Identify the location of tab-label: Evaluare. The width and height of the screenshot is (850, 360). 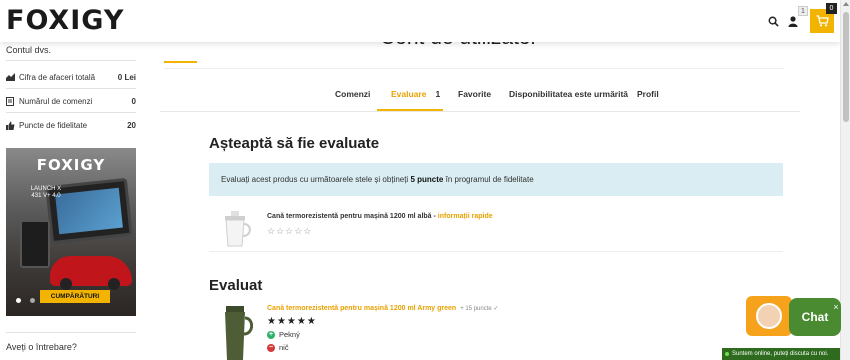
(409, 94).